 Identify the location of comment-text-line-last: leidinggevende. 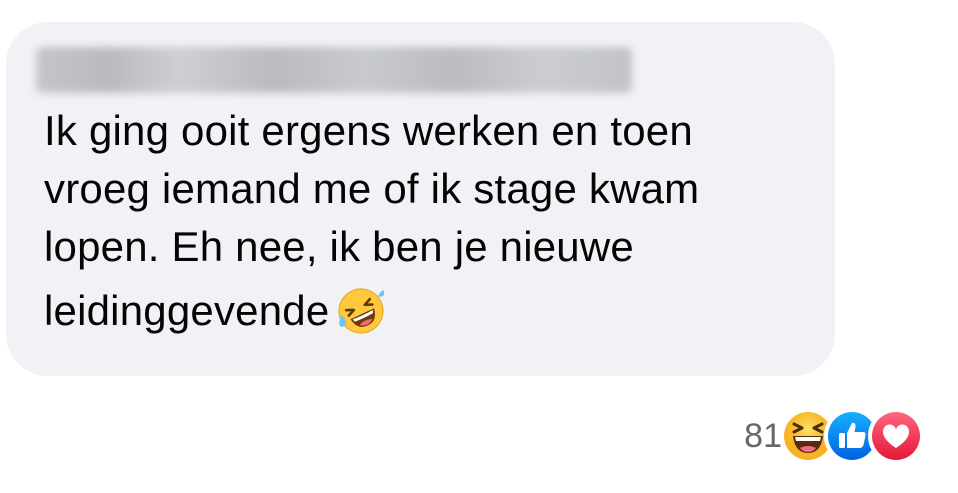
(434, 311).